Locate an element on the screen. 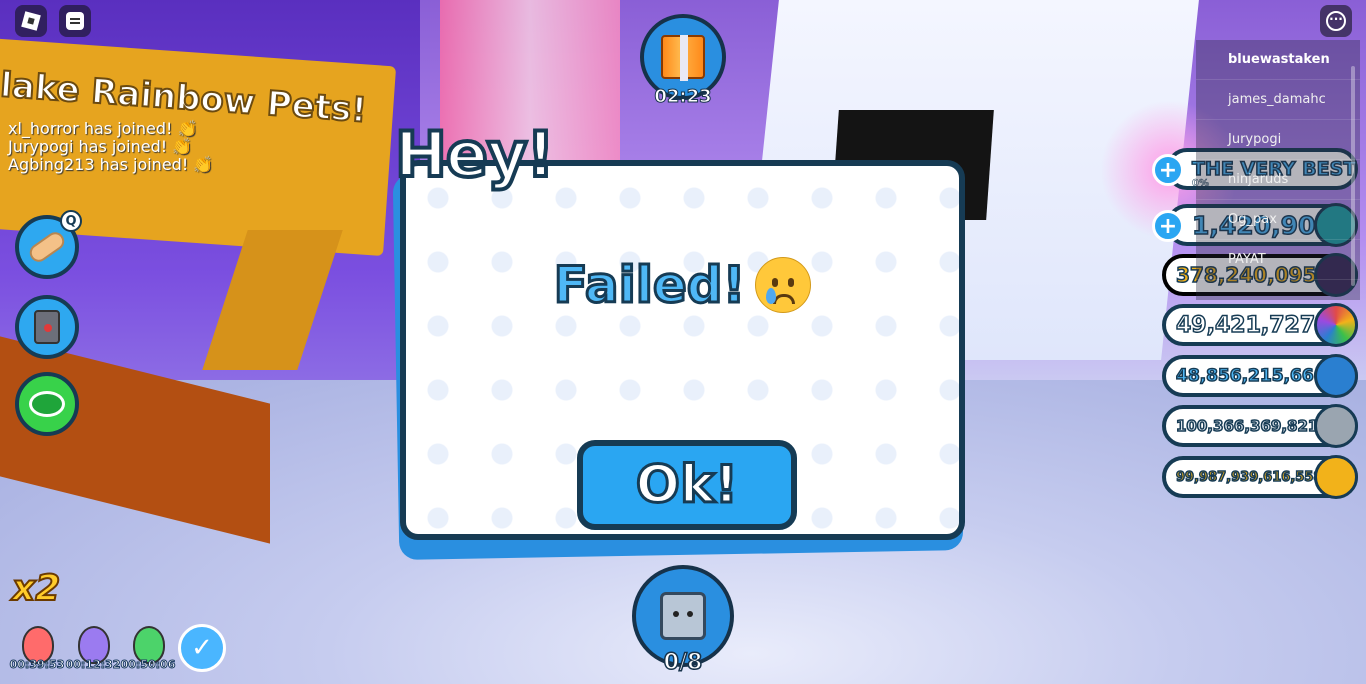  recycle-button is located at coordinates (47, 404).